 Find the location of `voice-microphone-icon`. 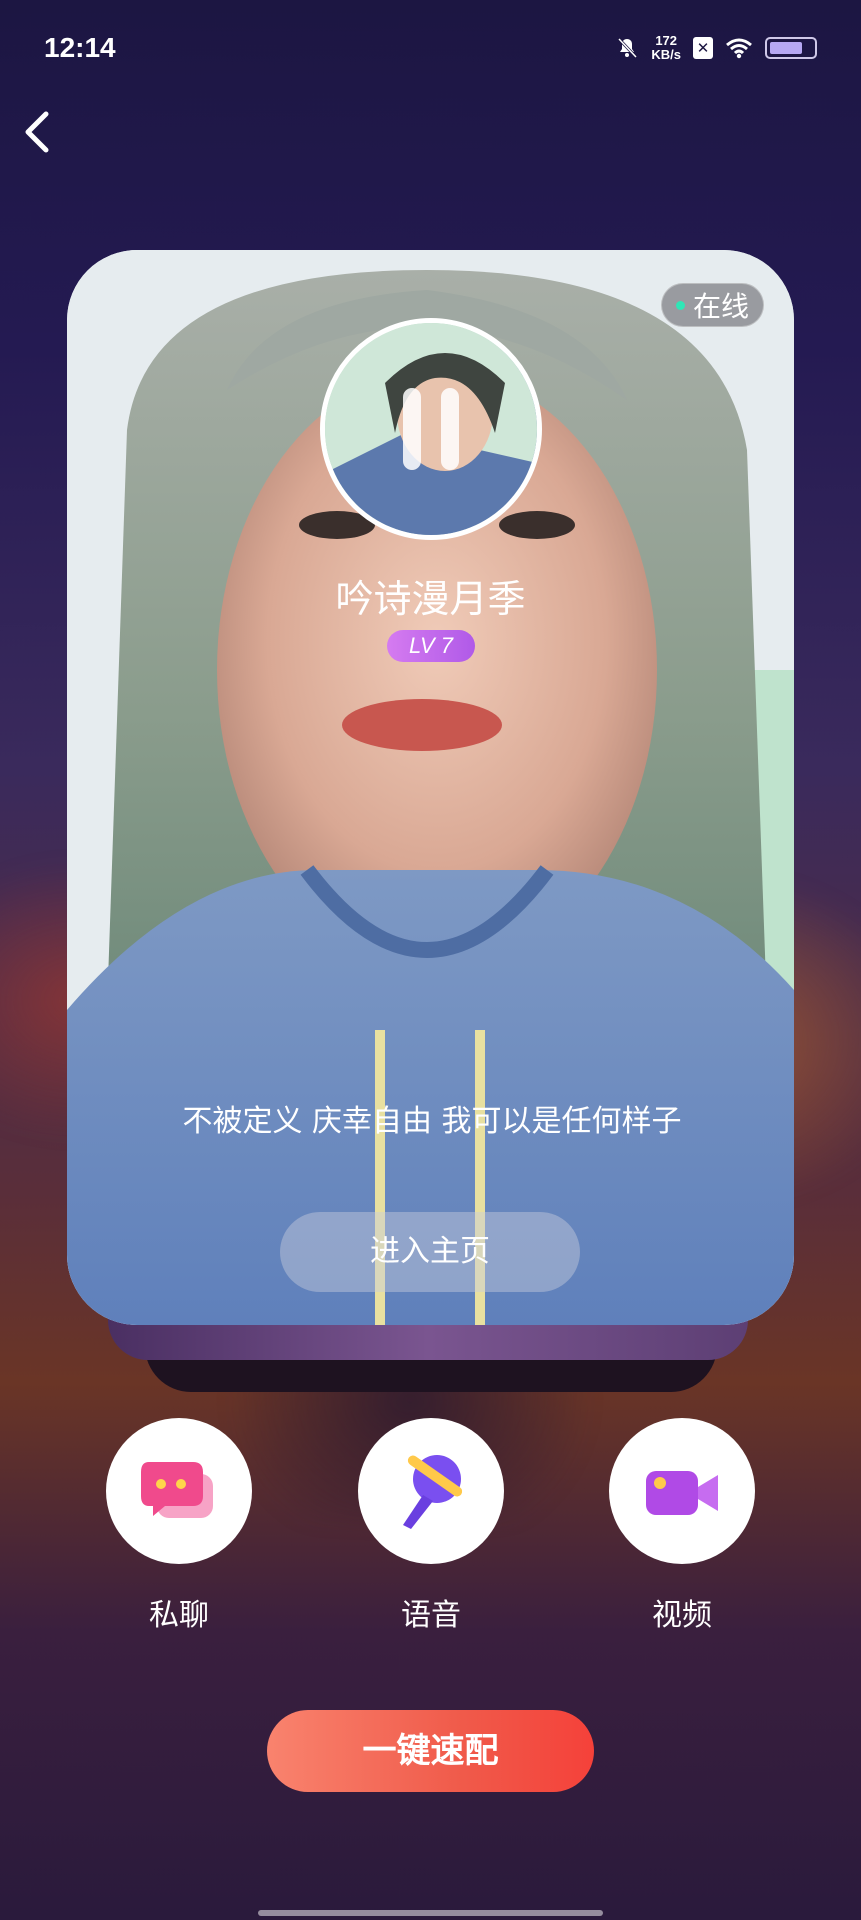

voice-microphone-icon is located at coordinates (433, 1492).